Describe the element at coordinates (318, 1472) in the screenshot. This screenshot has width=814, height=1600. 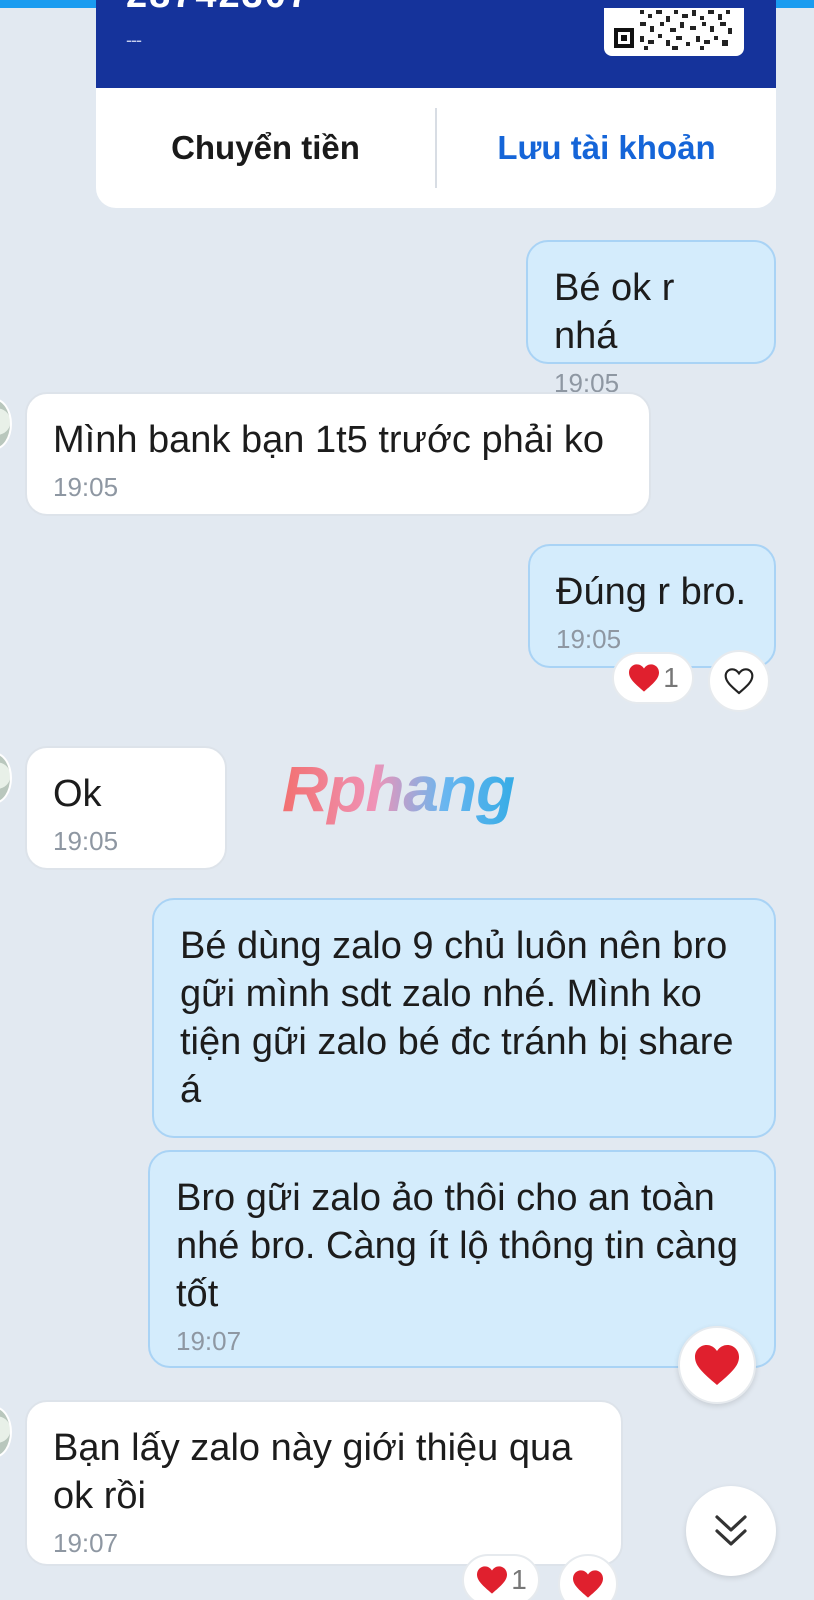
I see `message-text: Bạn lấy zalo này giới thiệu qua ok rồi` at that location.